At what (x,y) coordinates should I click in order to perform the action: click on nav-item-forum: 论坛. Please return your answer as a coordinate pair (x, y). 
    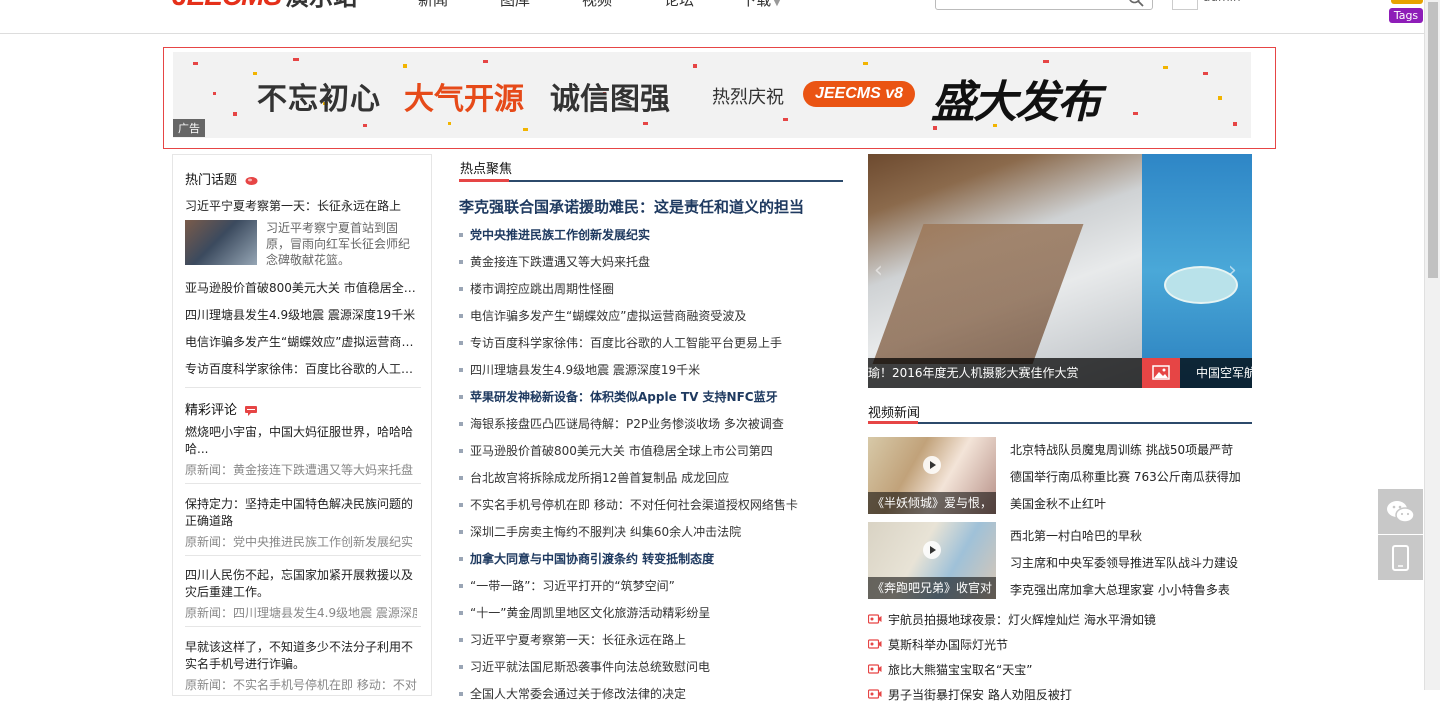
    Looking at the image, I should click on (679, 6).